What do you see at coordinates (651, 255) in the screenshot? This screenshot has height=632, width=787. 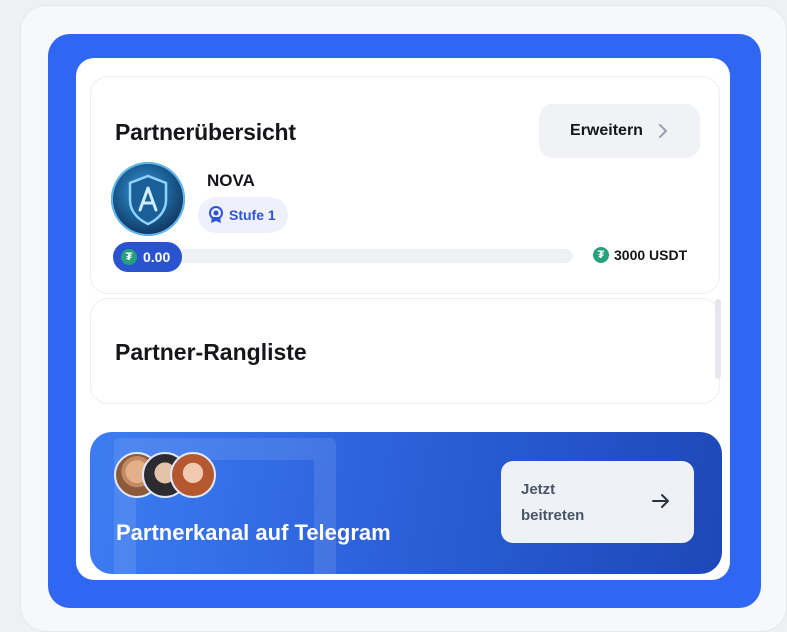 I see `progress-target-value: 3000 USDT` at bounding box center [651, 255].